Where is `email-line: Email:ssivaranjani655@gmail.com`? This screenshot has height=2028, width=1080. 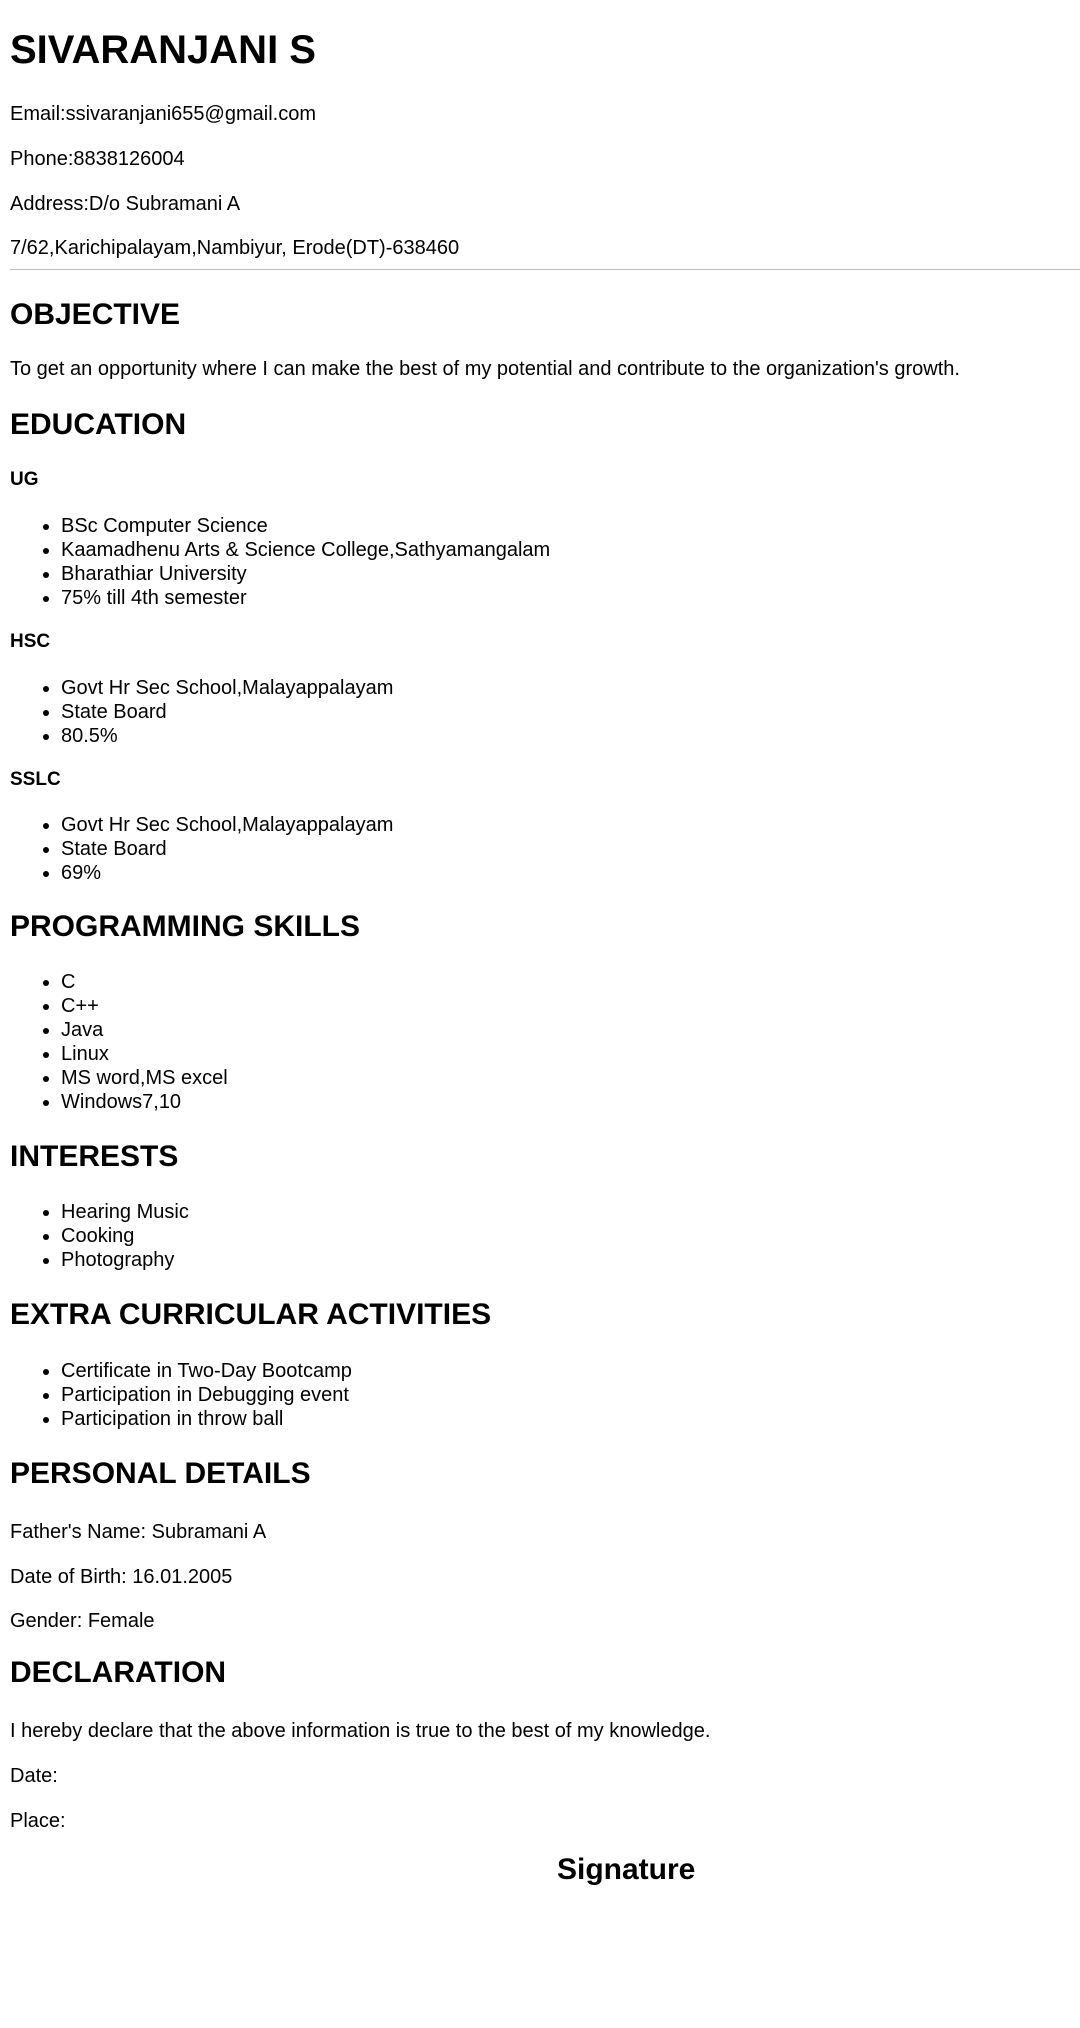 email-line: Email:ssivaranjani655@gmail.com is located at coordinates (163, 114).